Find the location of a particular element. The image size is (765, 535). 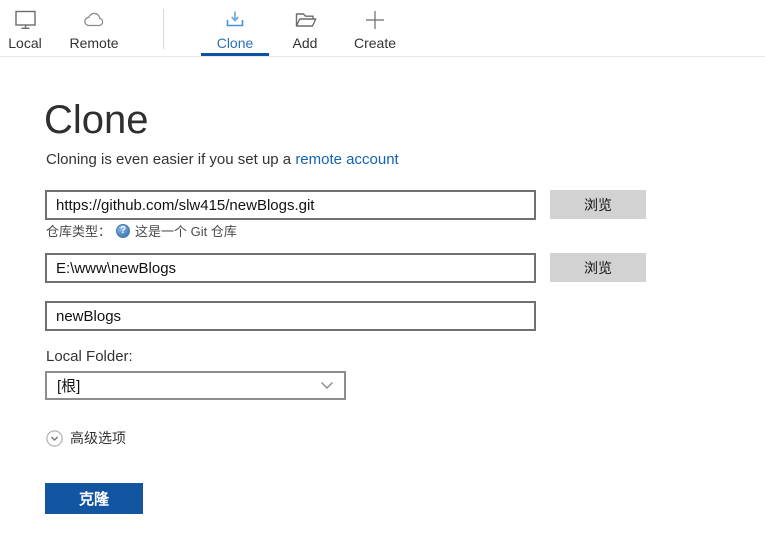

repo-type-label: 仓库类型： is located at coordinates (79, 231).